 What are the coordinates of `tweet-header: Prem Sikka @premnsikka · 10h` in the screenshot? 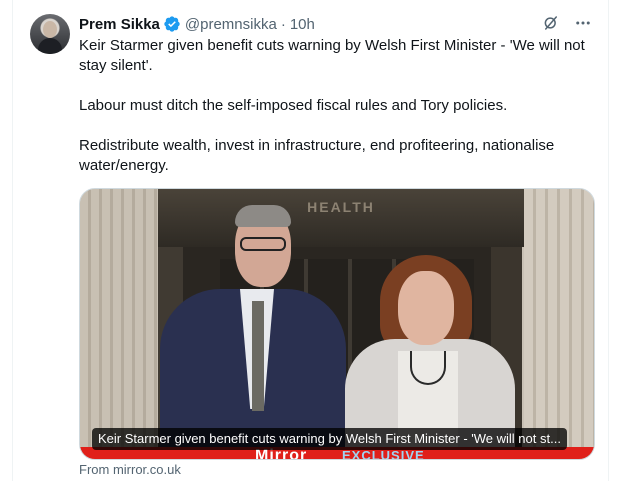 It's located at (197, 24).